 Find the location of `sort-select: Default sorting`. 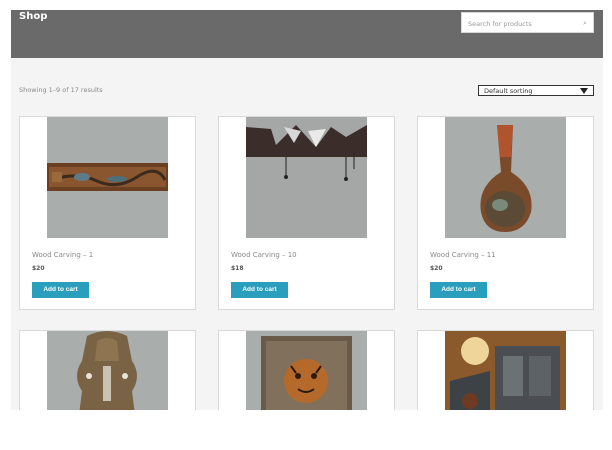

sort-select: Default sorting is located at coordinates (536, 90).